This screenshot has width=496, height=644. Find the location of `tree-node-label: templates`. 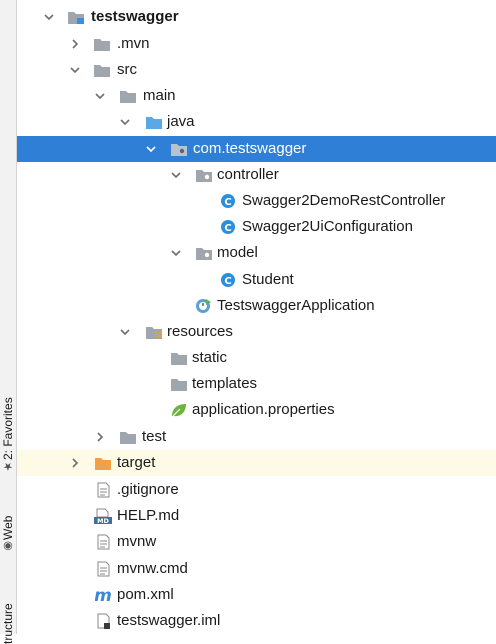

tree-node-label: templates is located at coordinates (225, 383).